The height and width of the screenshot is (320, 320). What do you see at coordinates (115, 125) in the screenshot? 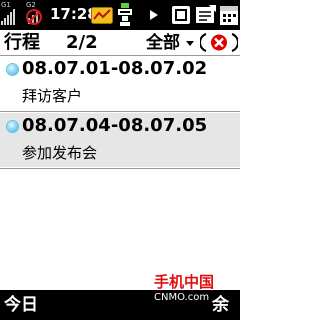
I see `appointment-date-range: 08.07.04-08.07.05` at bounding box center [115, 125].